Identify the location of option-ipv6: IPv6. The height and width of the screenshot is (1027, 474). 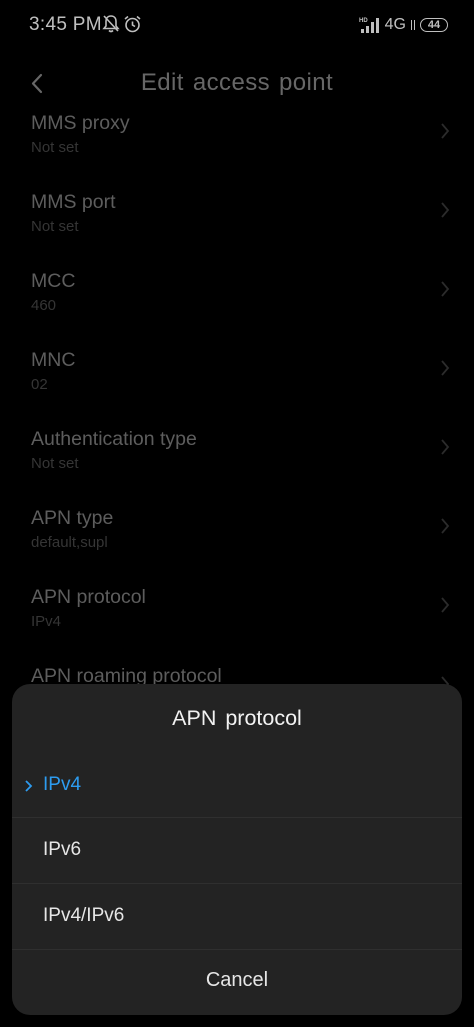
(237, 850).